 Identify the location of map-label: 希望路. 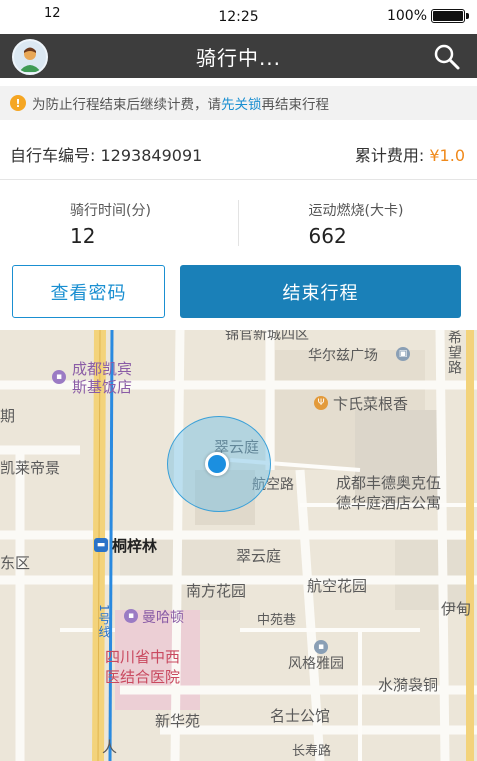
(454, 352).